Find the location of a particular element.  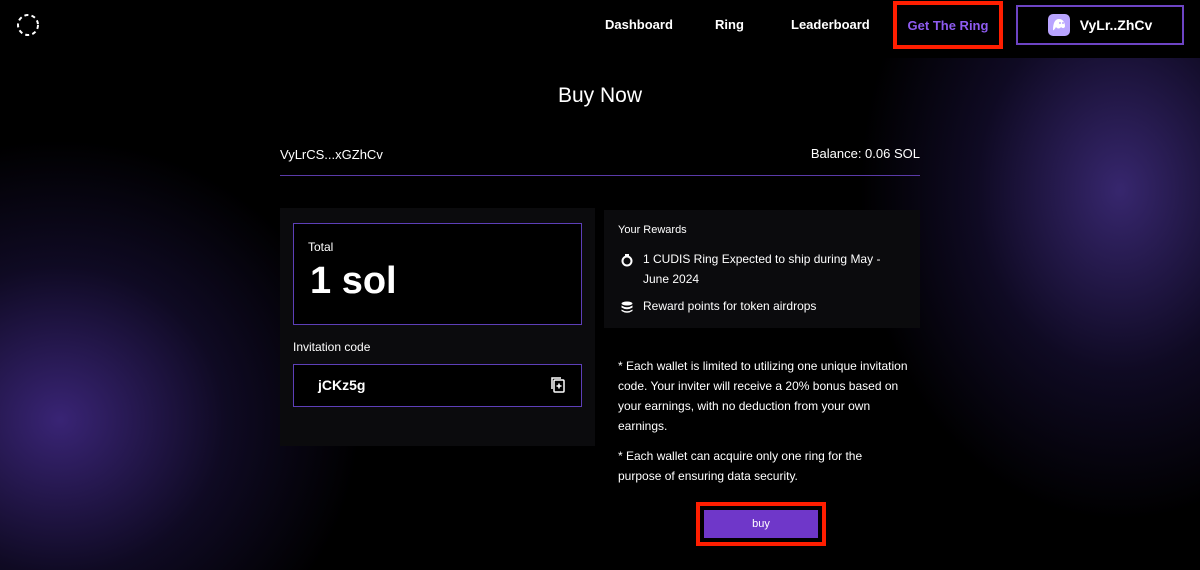

nav-get-the-ring: Get The Ring is located at coordinates (948, 25).